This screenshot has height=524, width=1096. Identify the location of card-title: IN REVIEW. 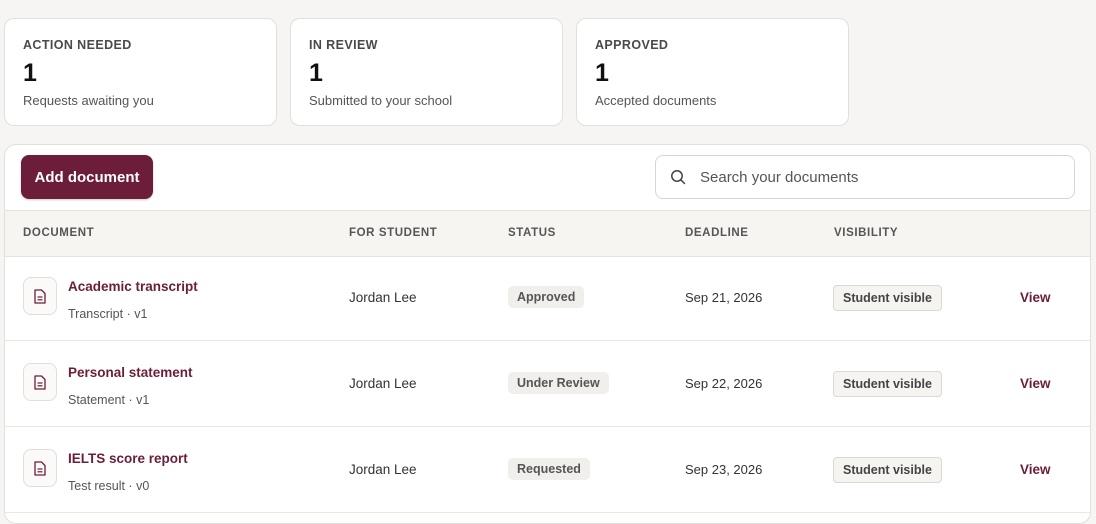
(343, 45).